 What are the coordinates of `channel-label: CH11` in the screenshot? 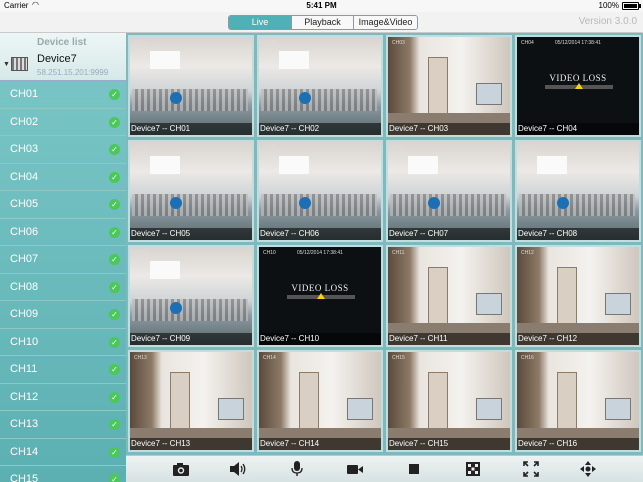 It's located at (24, 369).